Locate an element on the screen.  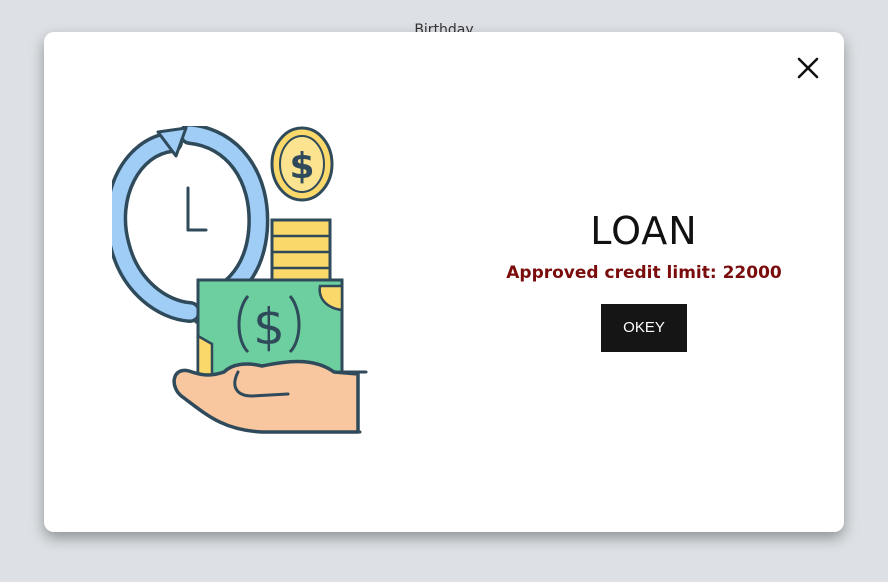
okey-button: OKEY is located at coordinates (644, 328).